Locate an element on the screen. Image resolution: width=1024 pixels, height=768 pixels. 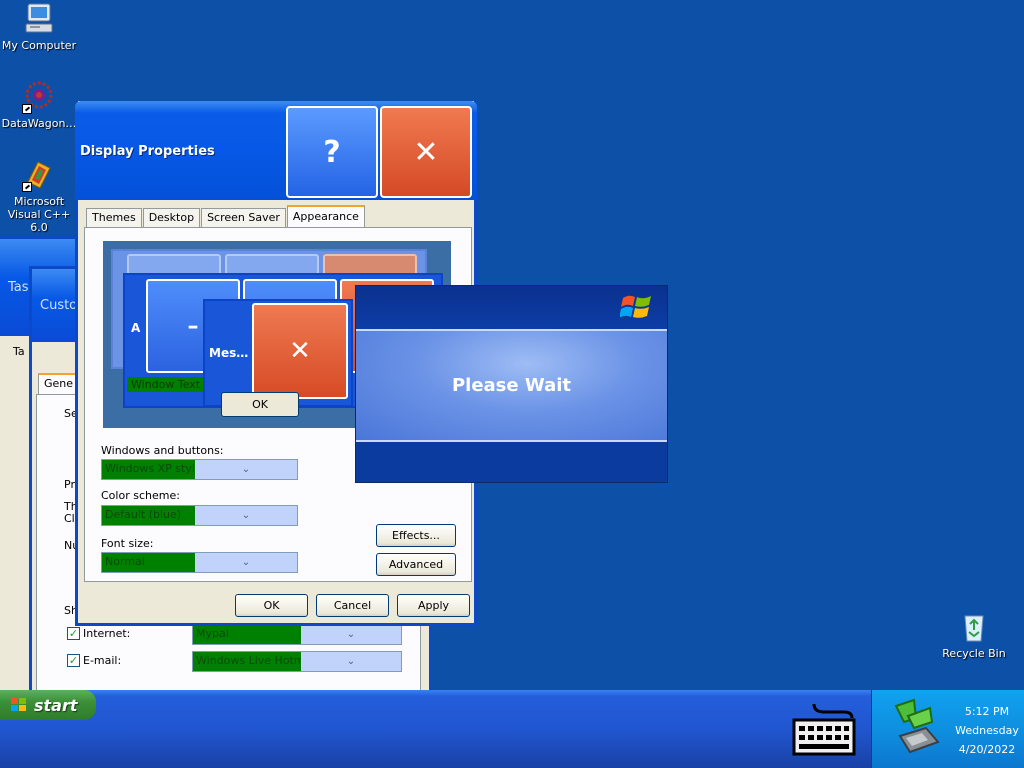
desktop-icon-visual-cpp: Microsoft Visual C++ 6.0 is located at coordinates (39, 196).